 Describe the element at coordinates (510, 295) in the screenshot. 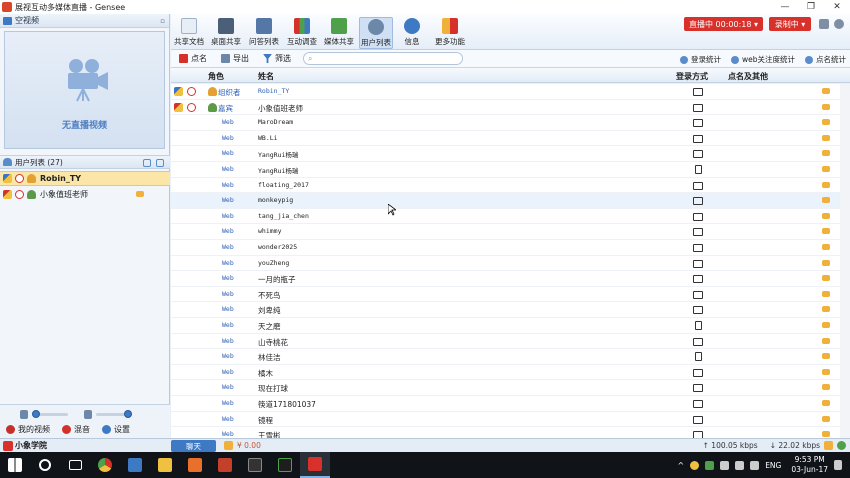

I see `table-row: Web 不死鸟` at that location.